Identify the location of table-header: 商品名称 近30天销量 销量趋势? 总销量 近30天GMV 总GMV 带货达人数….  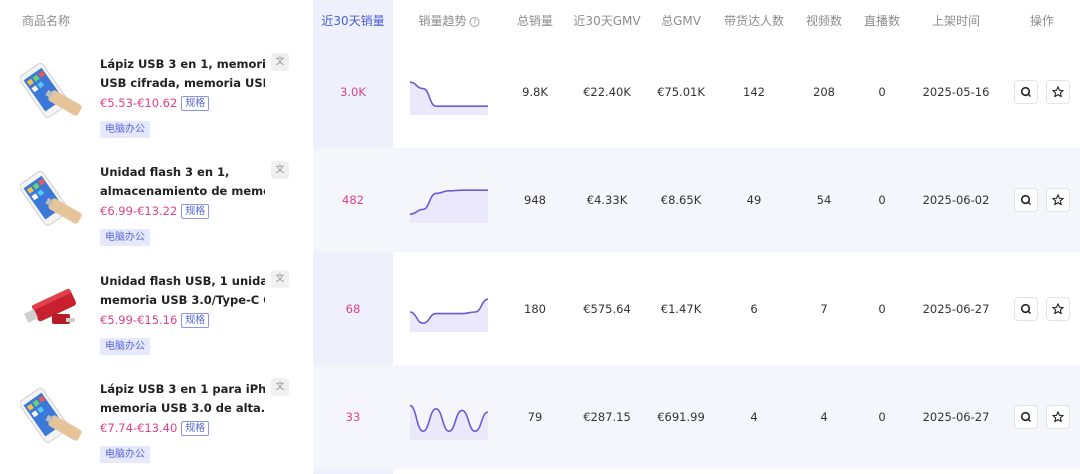
(540, 20).